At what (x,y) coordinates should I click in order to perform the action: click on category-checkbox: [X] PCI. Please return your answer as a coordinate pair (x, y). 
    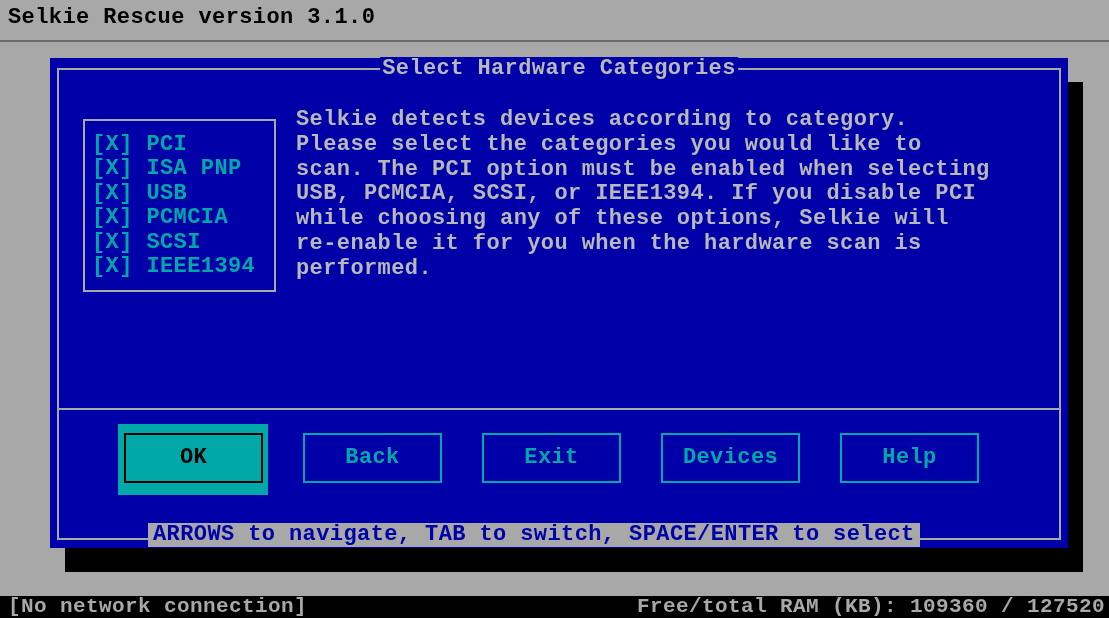
    Looking at the image, I should click on (183, 145).